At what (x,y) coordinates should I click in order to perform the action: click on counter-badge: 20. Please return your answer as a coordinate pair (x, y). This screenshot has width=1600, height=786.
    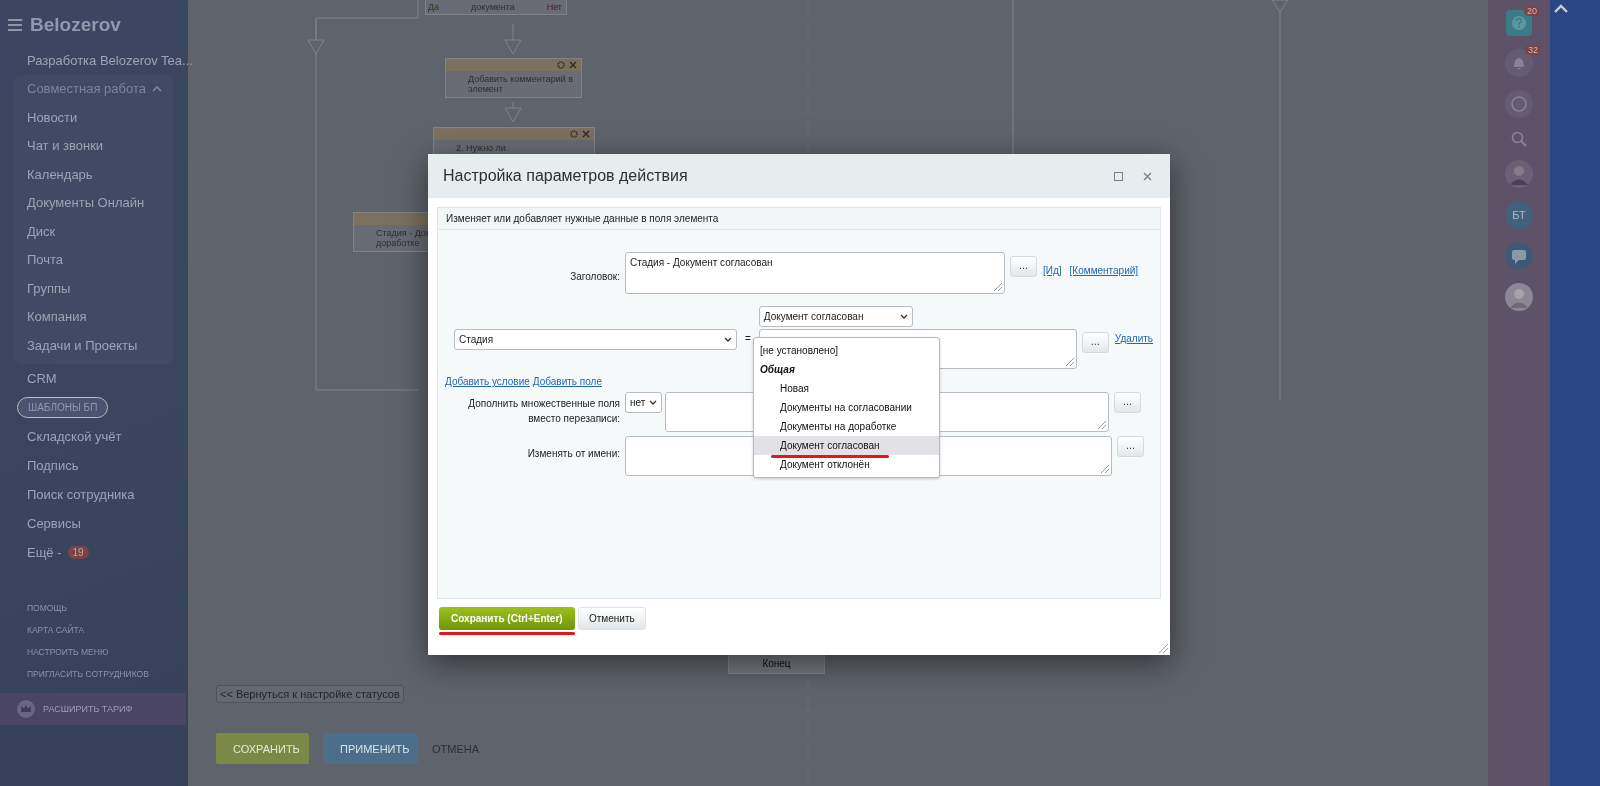
    Looking at the image, I should click on (1532, 11).